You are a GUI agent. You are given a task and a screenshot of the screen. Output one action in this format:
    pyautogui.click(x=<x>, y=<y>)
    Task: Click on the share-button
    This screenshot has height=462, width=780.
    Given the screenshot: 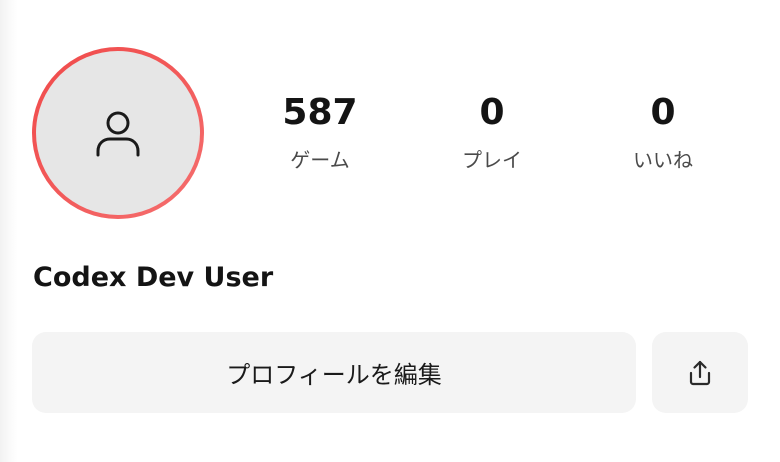 What is the action you would take?
    pyautogui.click(x=700, y=372)
    